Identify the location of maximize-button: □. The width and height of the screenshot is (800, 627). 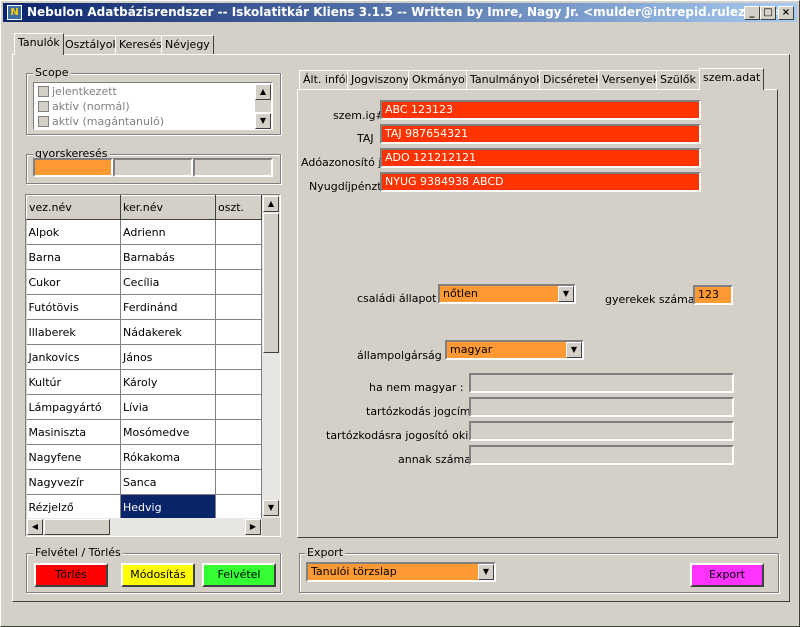
(768, 13).